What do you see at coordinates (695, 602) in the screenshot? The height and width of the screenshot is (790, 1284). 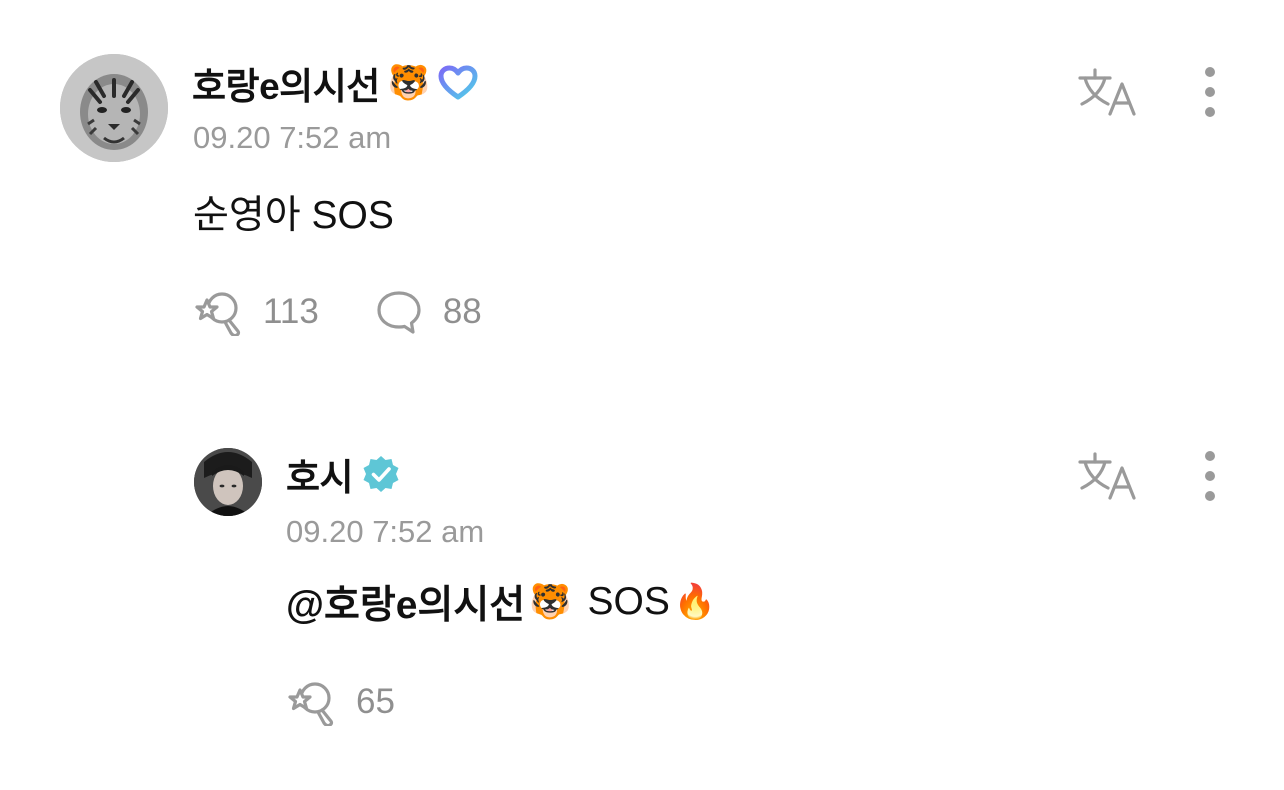 I see `fire-emoji-icon: 🔥` at bounding box center [695, 602].